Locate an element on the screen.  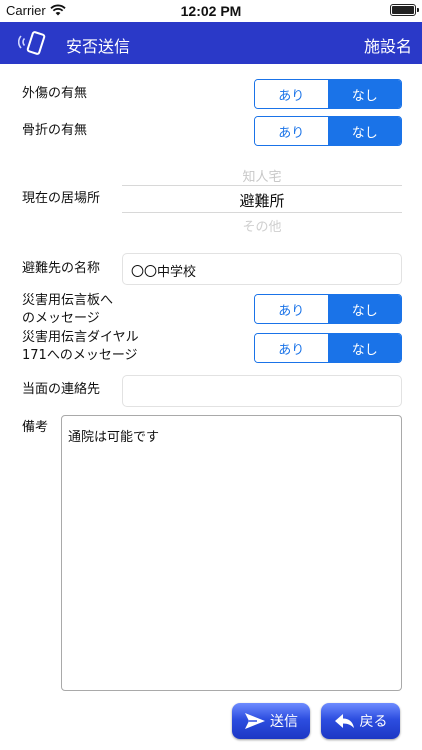
picker-item: 知人宅 is located at coordinates (262, 175).